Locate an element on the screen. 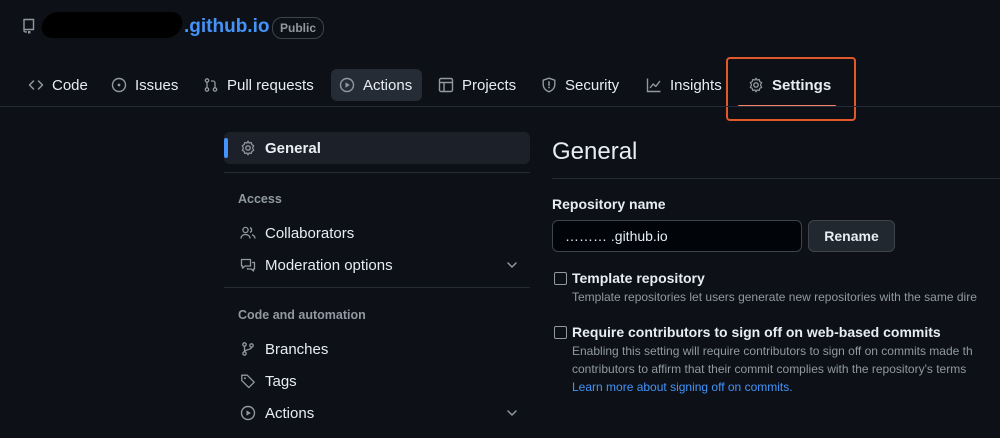  sidebar-item-tags: Tags is located at coordinates (377, 381).